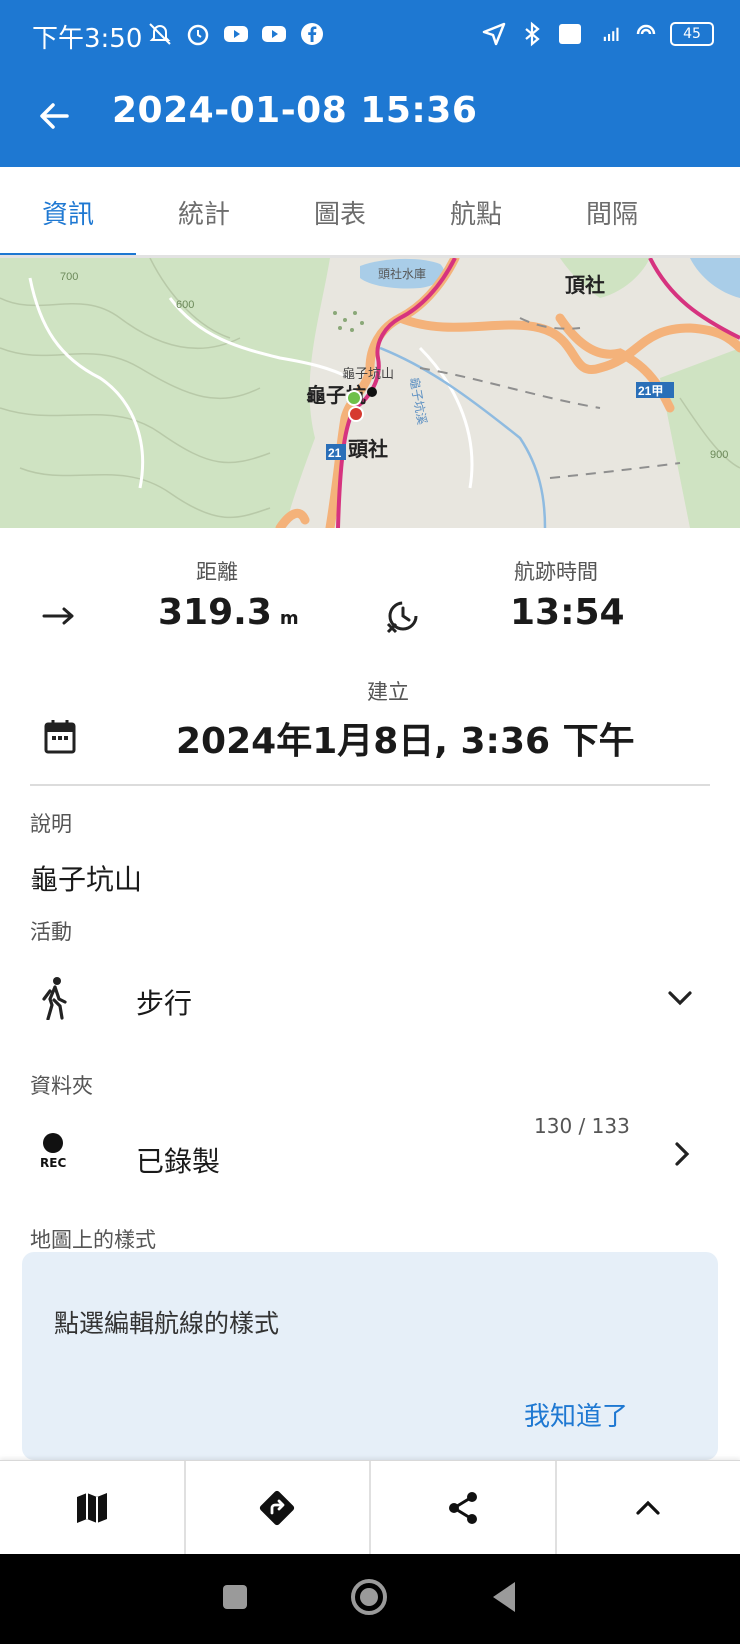 This screenshot has width=740, height=1644. I want to click on signal-5g-icon, so click(608, 34).